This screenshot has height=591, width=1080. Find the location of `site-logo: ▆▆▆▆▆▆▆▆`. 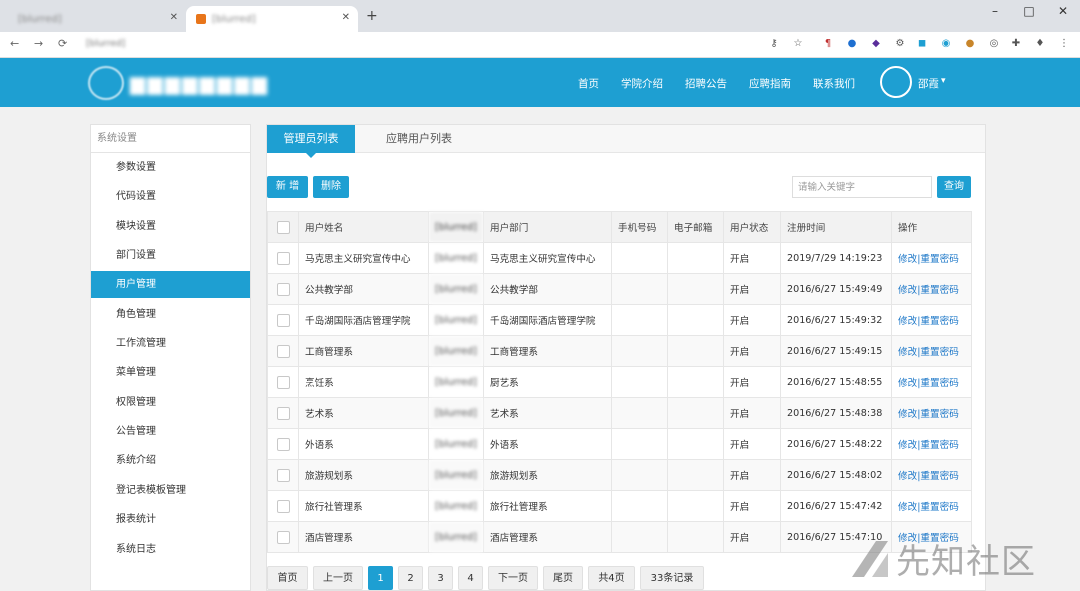

site-logo: ▆▆▆▆▆▆▆▆ is located at coordinates (178, 83).